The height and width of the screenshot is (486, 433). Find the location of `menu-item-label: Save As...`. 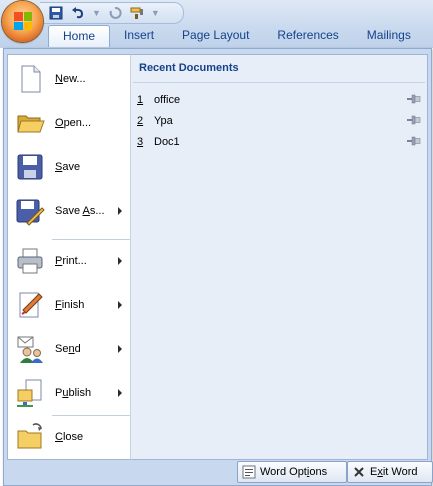

menu-item-label: Save As... is located at coordinates (80, 211).